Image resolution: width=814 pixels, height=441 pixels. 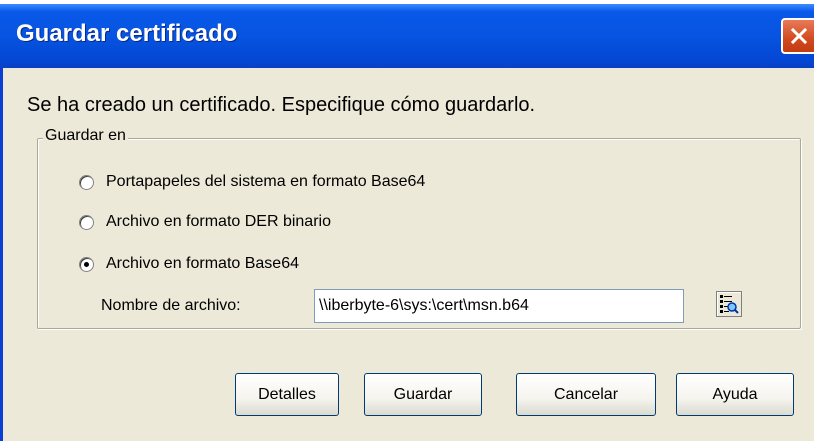 What do you see at coordinates (423, 394) in the screenshot?
I see `save-button: Guardar` at bounding box center [423, 394].